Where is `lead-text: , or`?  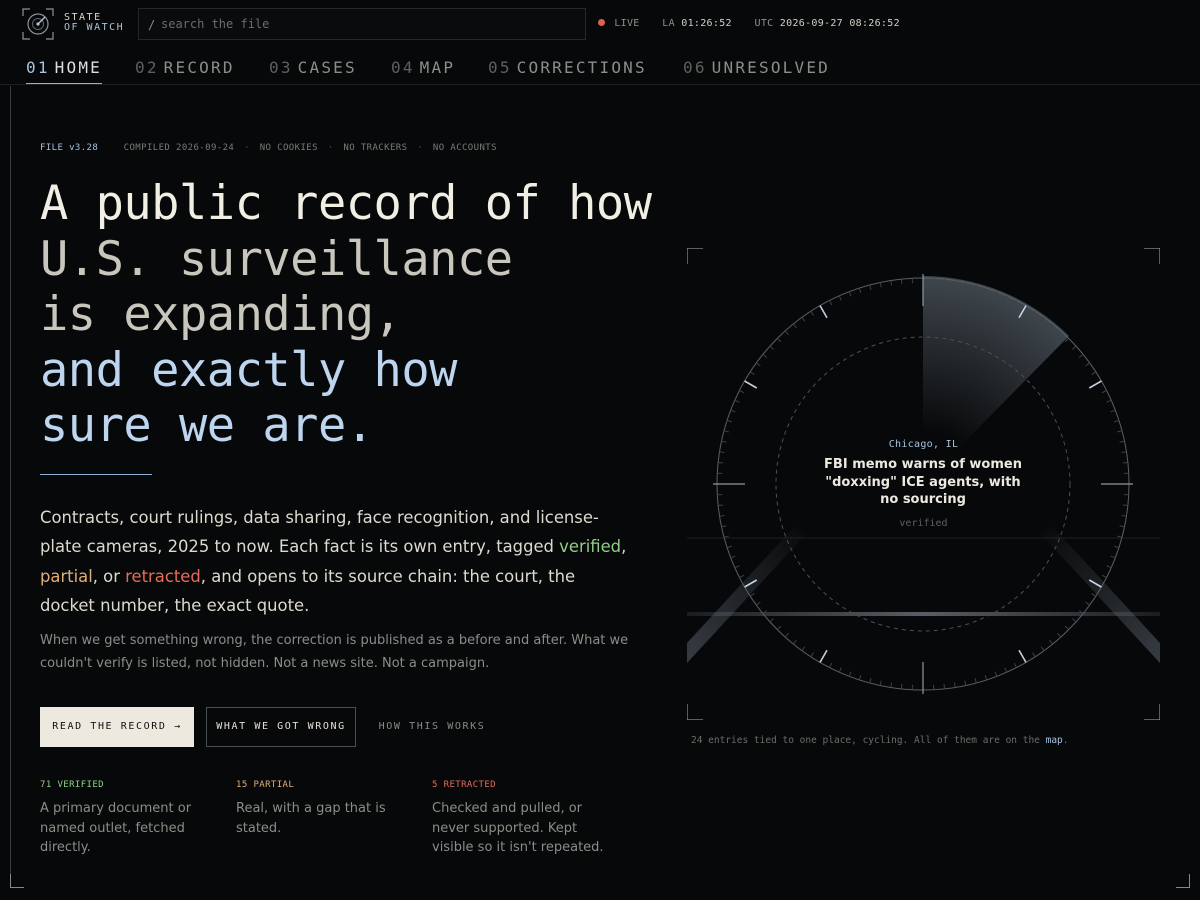 lead-text: , or is located at coordinates (109, 576).